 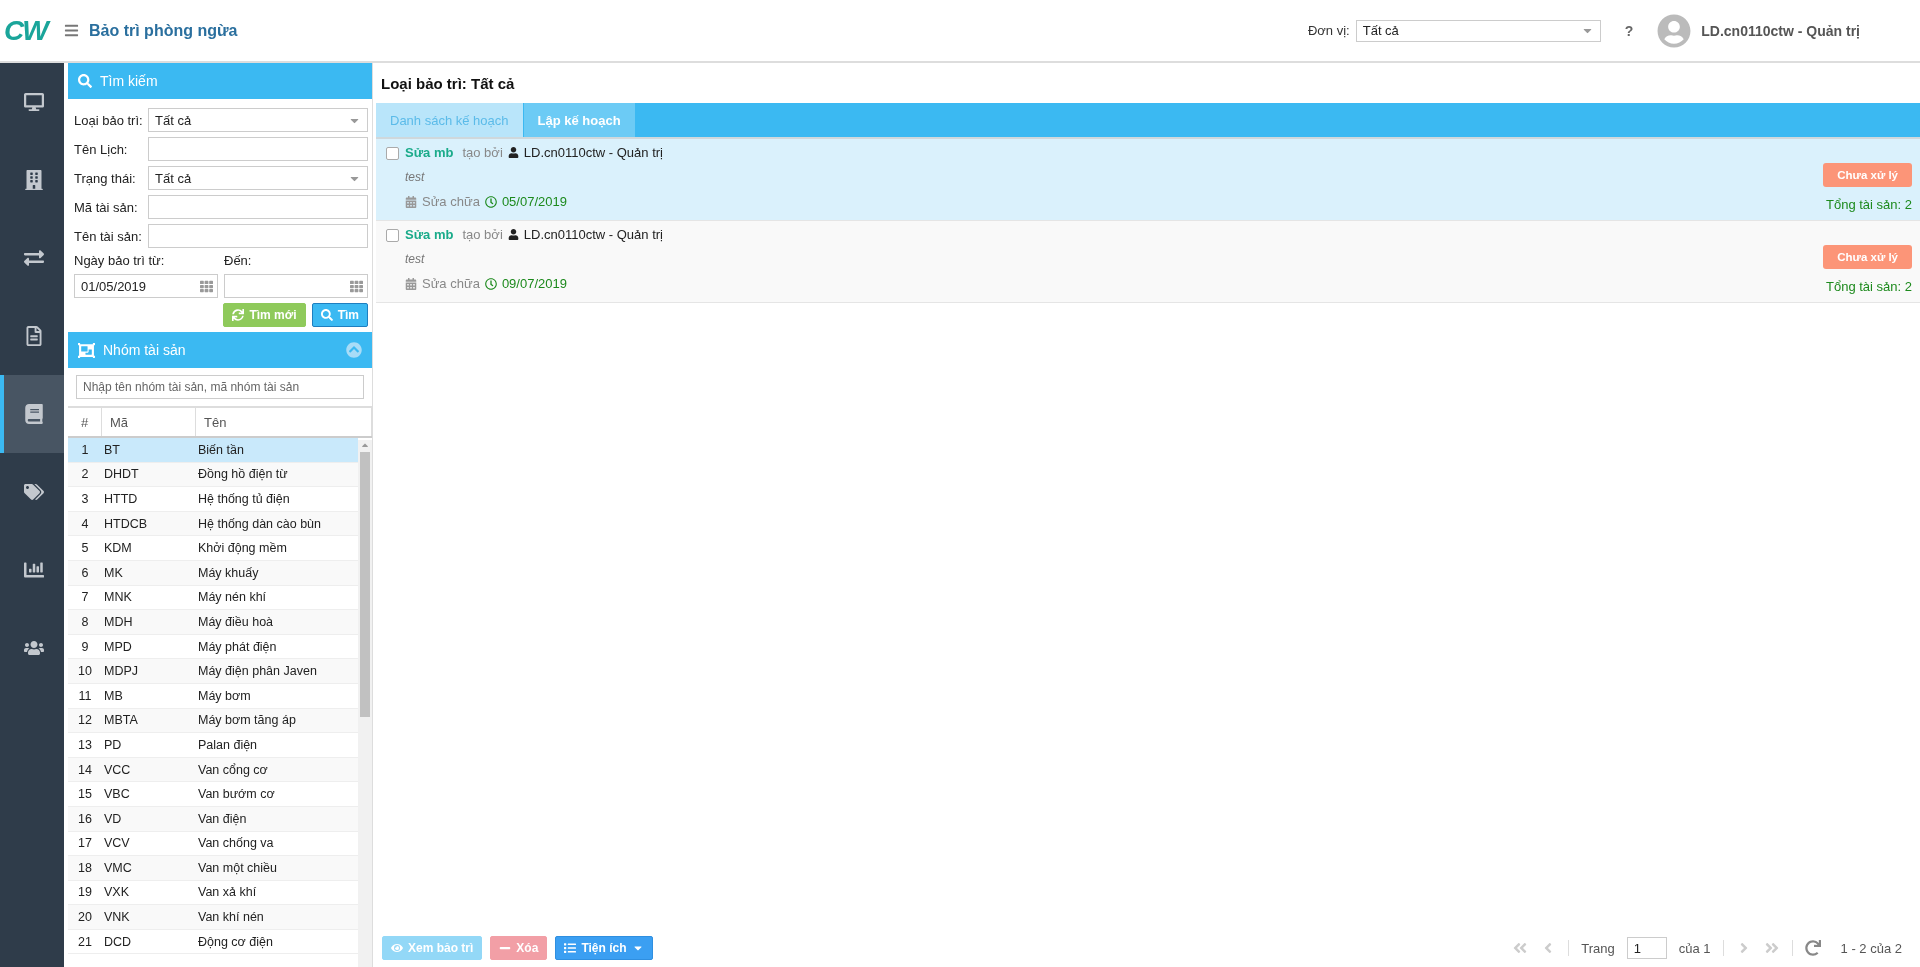 I want to click on monitor-icon, so click(x=34, y=102).